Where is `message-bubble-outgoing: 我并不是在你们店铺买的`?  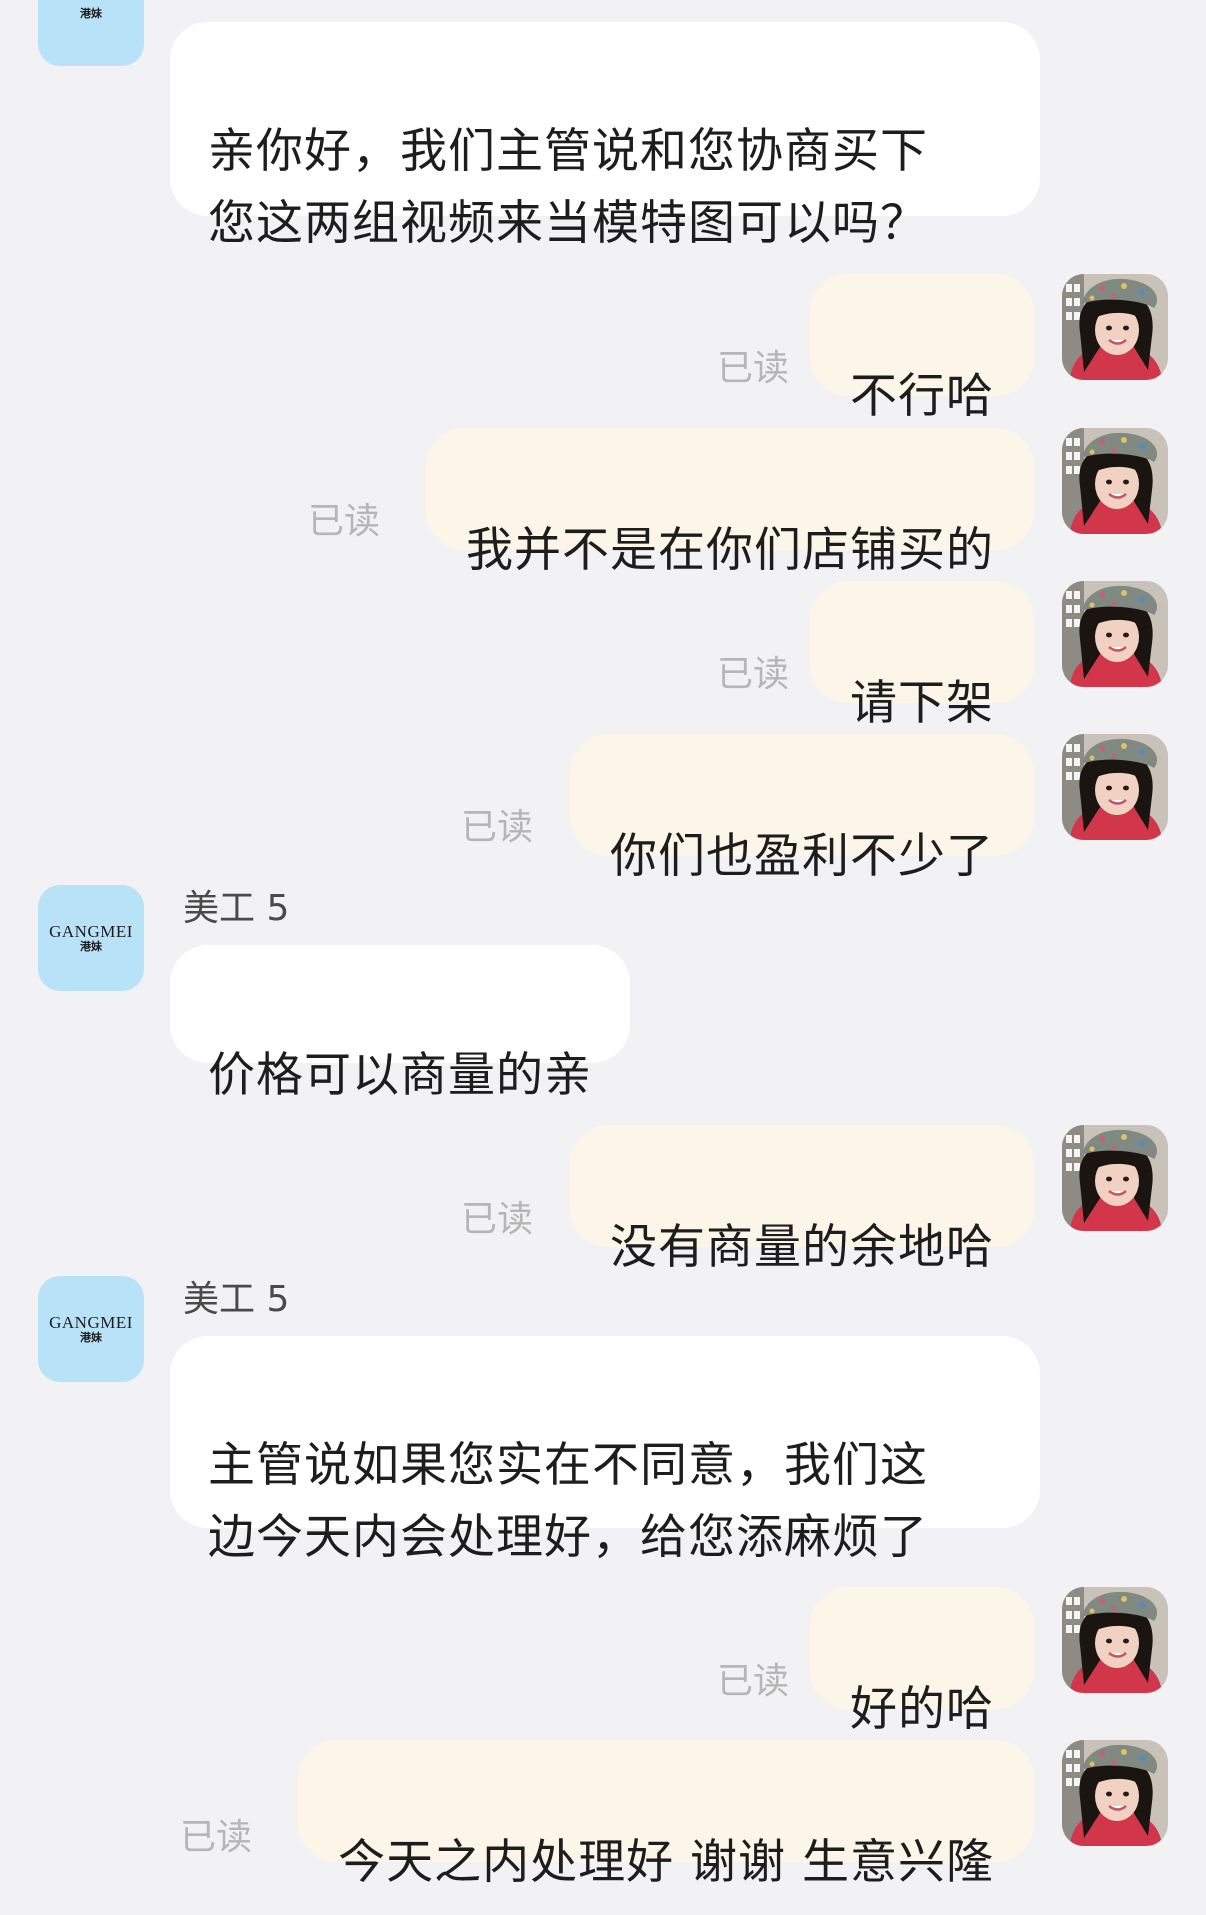 message-bubble-outgoing: 我并不是在你们店铺买的 is located at coordinates (730, 503).